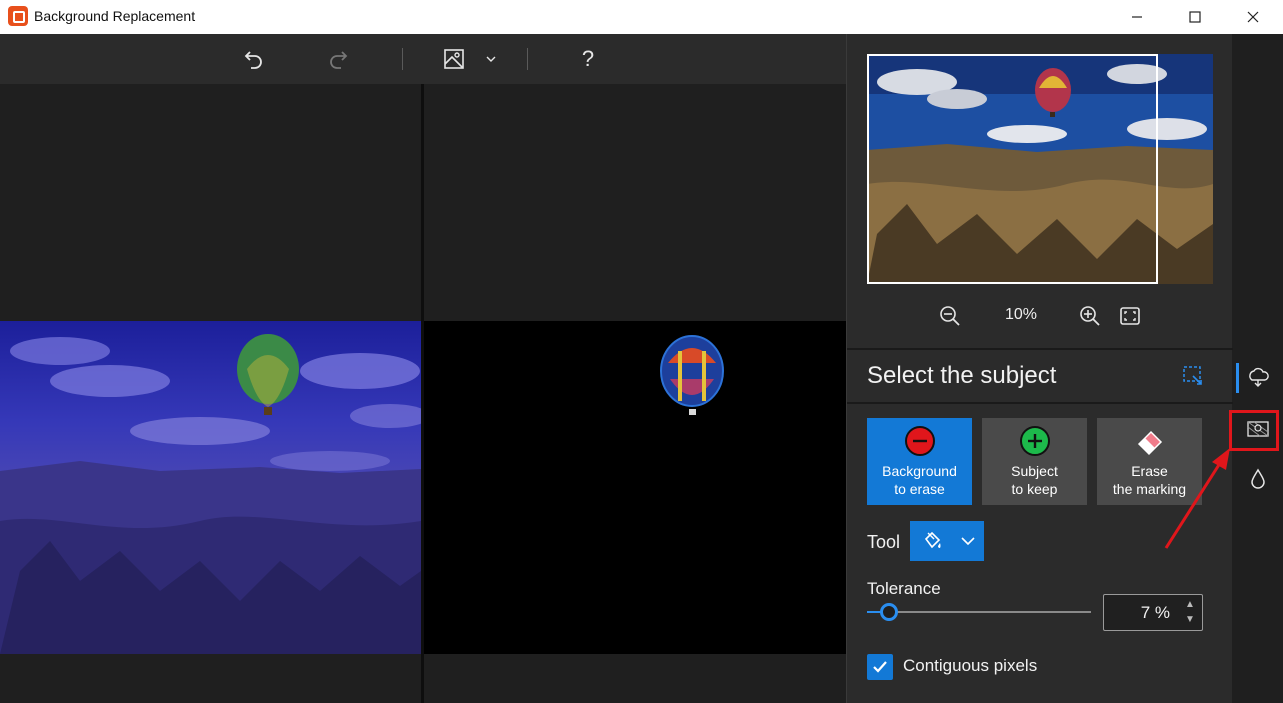 The image size is (1283, 703). I want to click on select-subject-icon, so click(1259, 377).